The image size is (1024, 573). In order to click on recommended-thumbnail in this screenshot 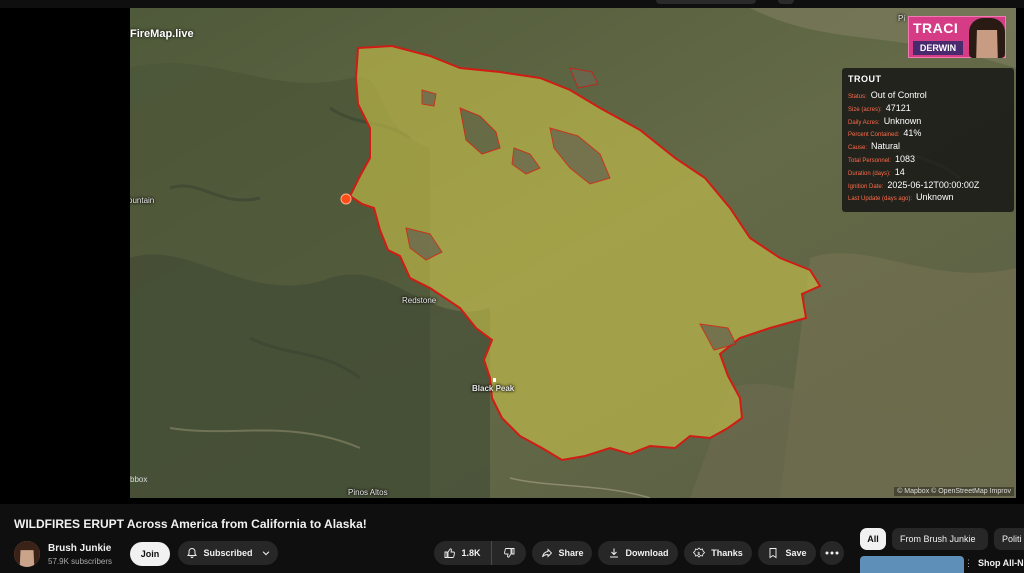, I will do `click(912, 564)`.